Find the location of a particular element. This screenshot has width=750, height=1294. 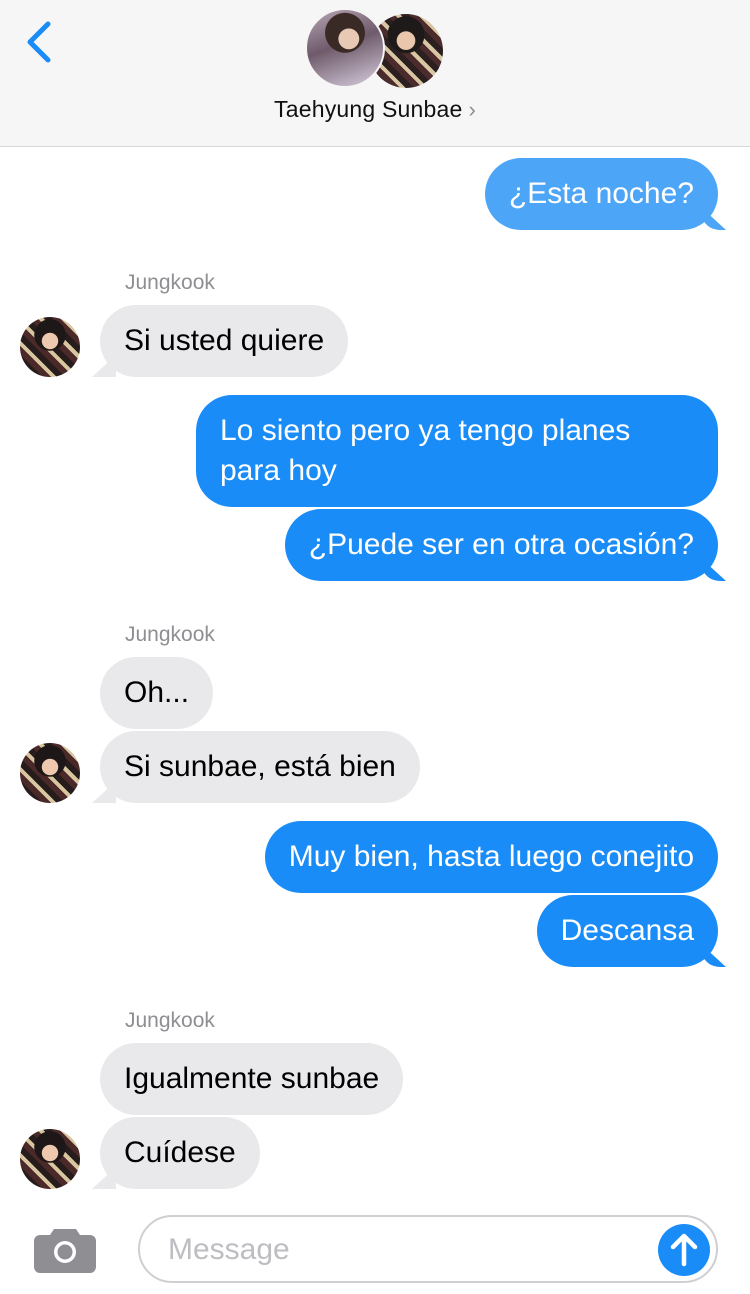

chevron-right-icon: › is located at coordinates (472, 109).